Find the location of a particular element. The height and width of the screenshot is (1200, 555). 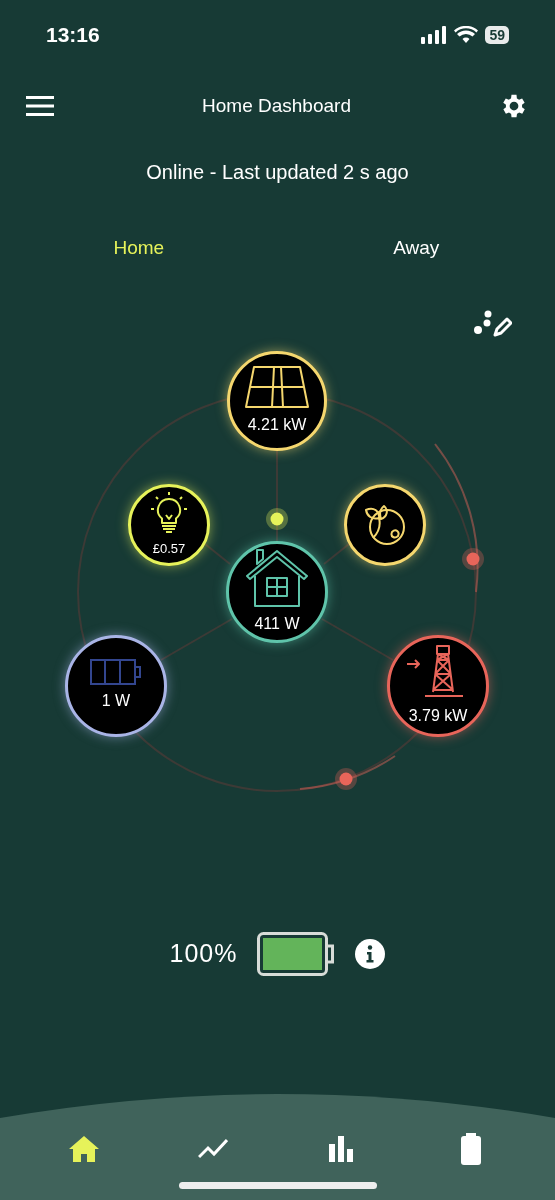

menu-icon is located at coordinates (40, 106).